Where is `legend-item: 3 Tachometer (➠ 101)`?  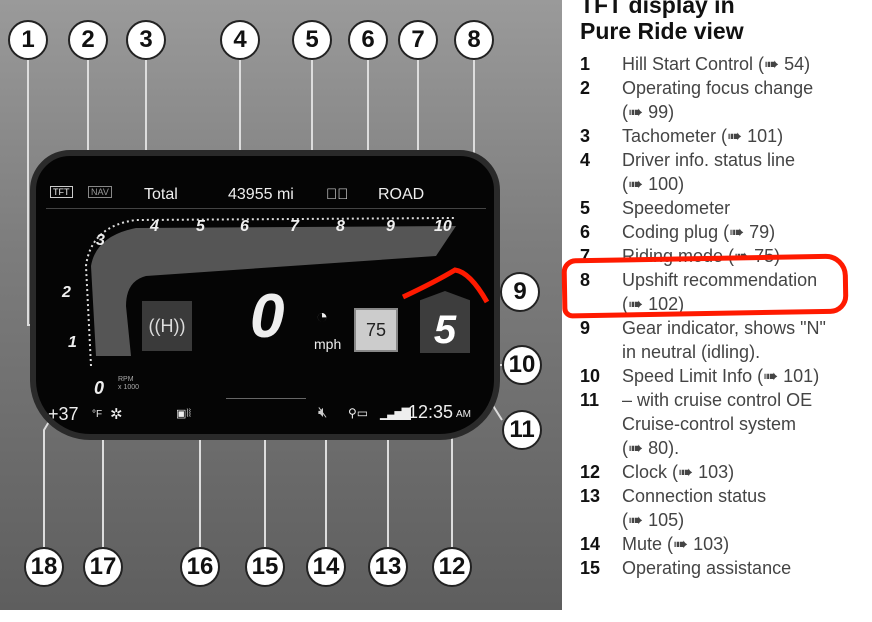 legend-item: 3 Tachometer (➠ 101) is located at coordinates (726, 136).